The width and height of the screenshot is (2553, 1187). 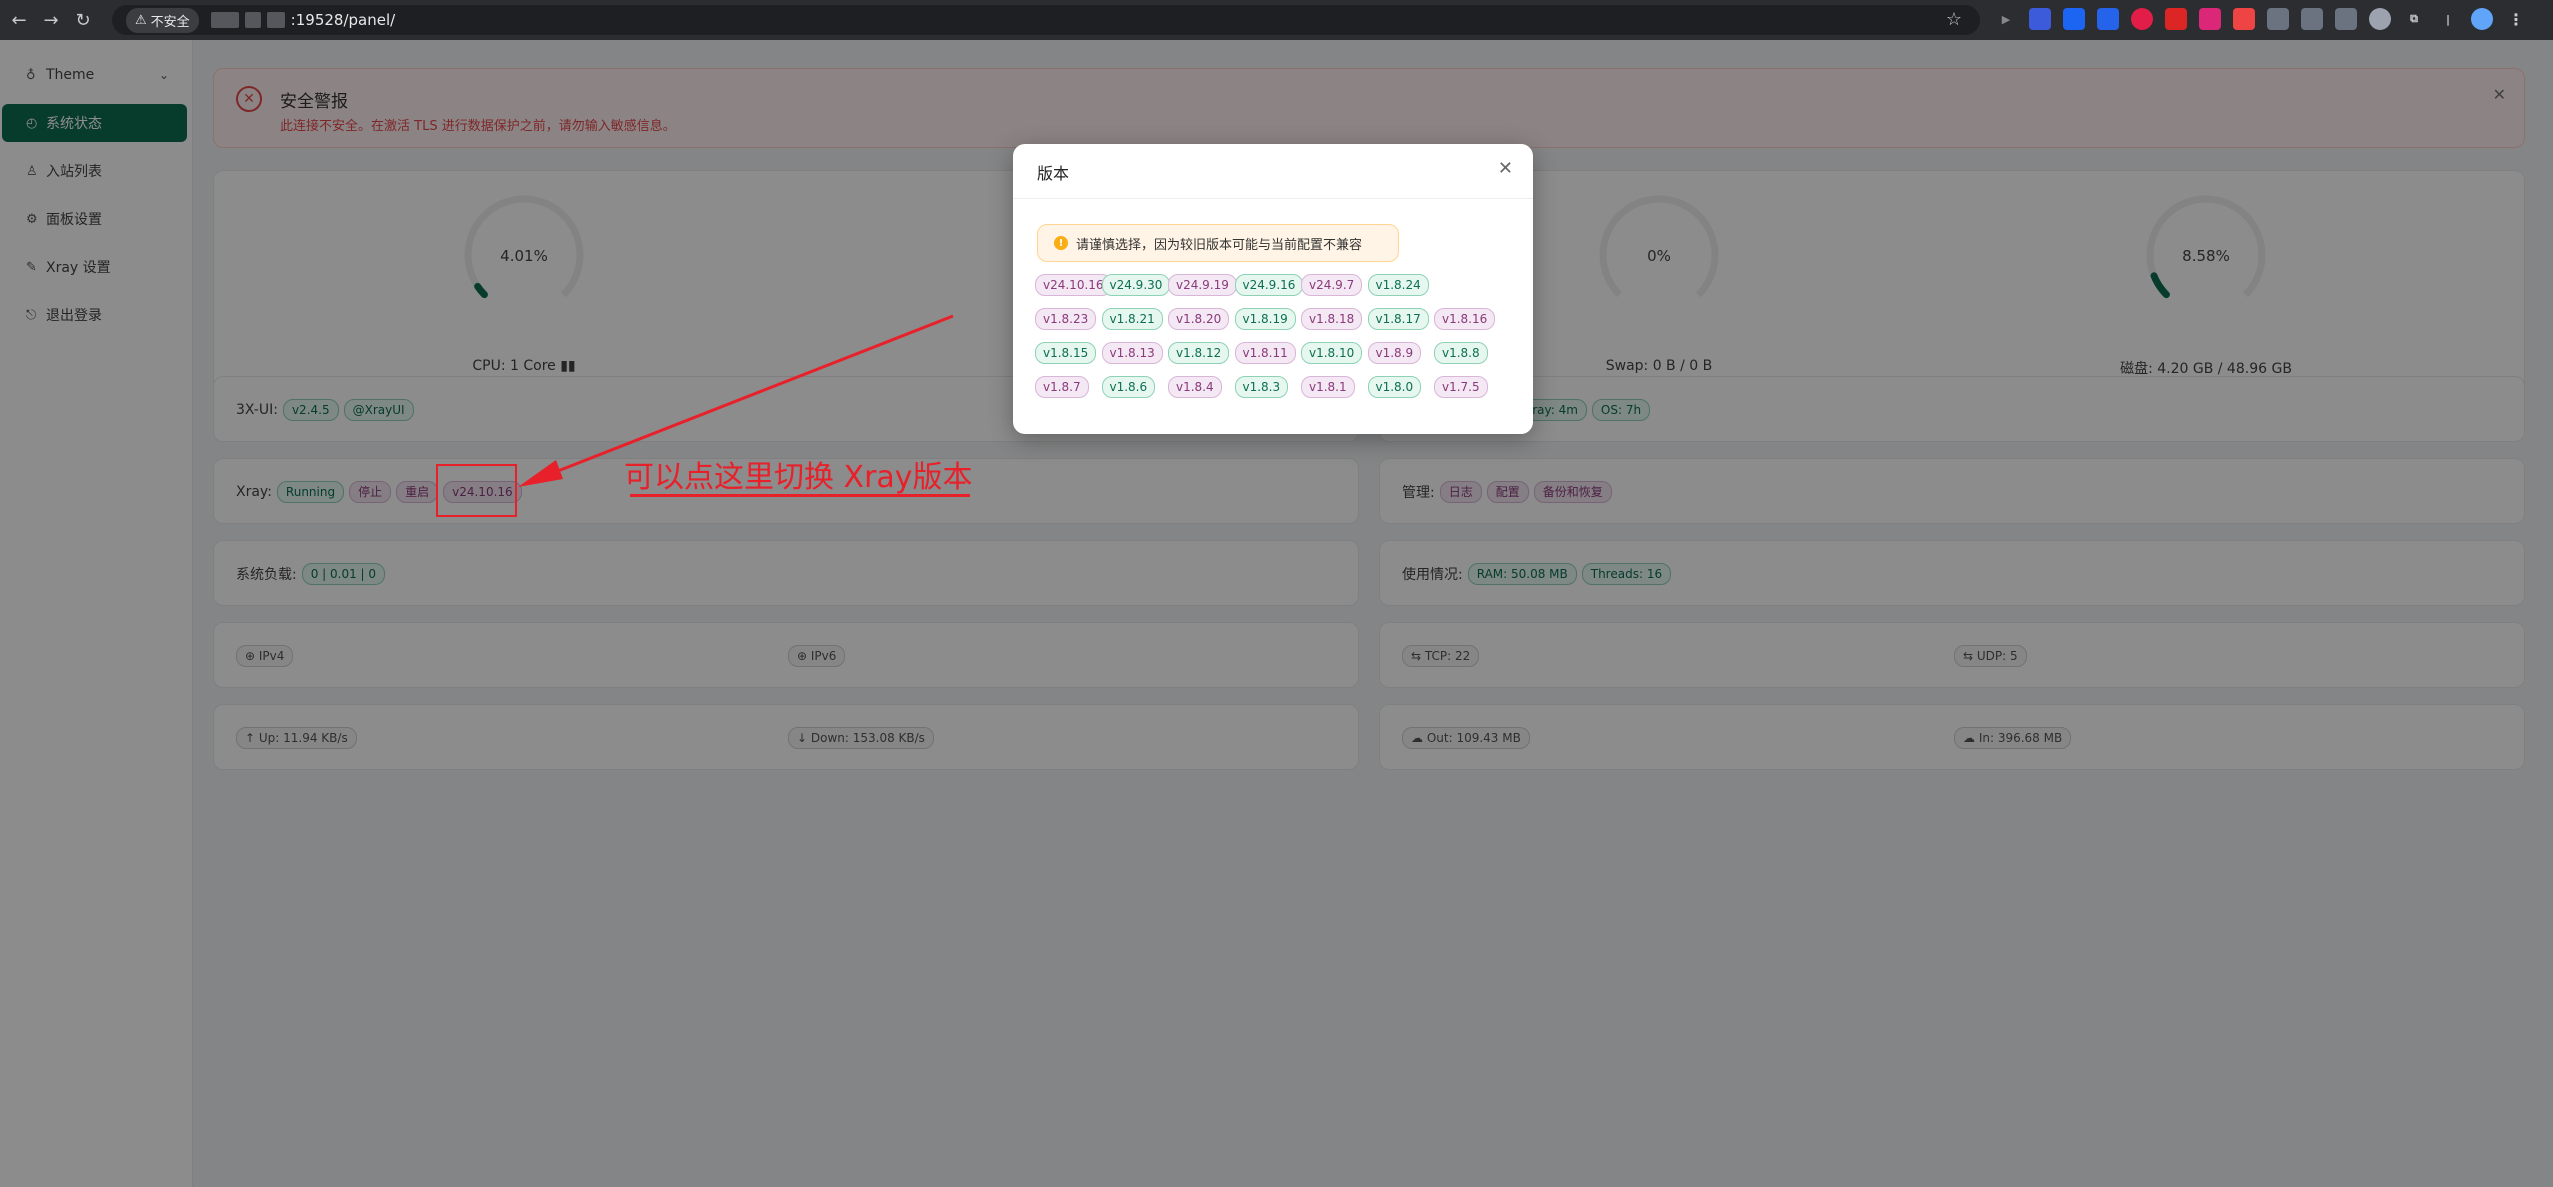 I want to click on version-option: v24.10.16, so click(x=1073, y=285).